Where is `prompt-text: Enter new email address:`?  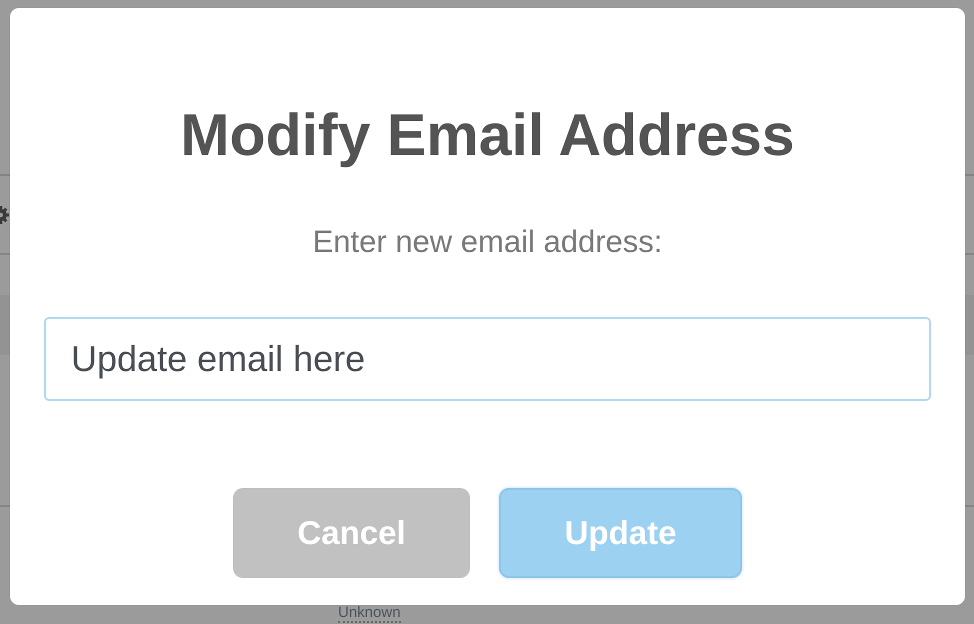 prompt-text: Enter new email address: is located at coordinates (487, 242).